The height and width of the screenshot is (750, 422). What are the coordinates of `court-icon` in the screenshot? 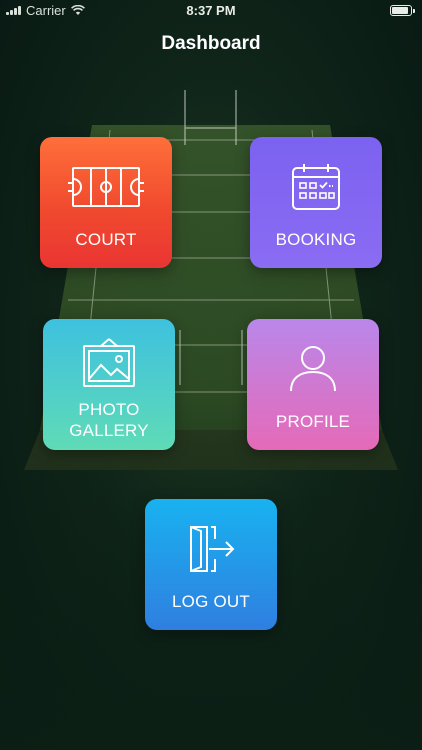 It's located at (106, 187).